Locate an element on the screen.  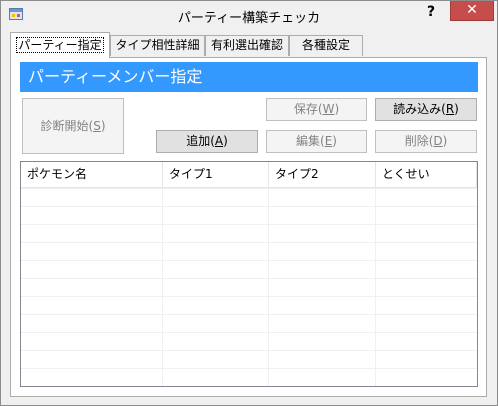
tab-advantage-selection-label: 有利選出確認 is located at coordinates (246, 45).